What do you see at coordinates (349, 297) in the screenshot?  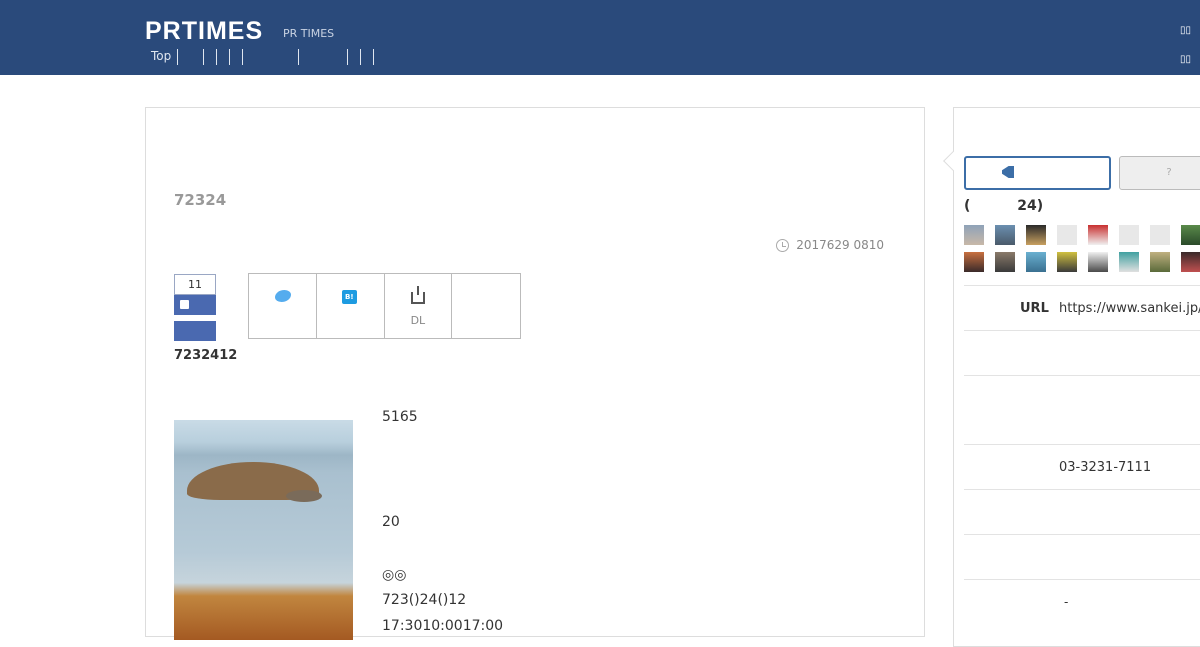 I see `hatena-bookmark-icon: B!` at bounding box center [349, 297].